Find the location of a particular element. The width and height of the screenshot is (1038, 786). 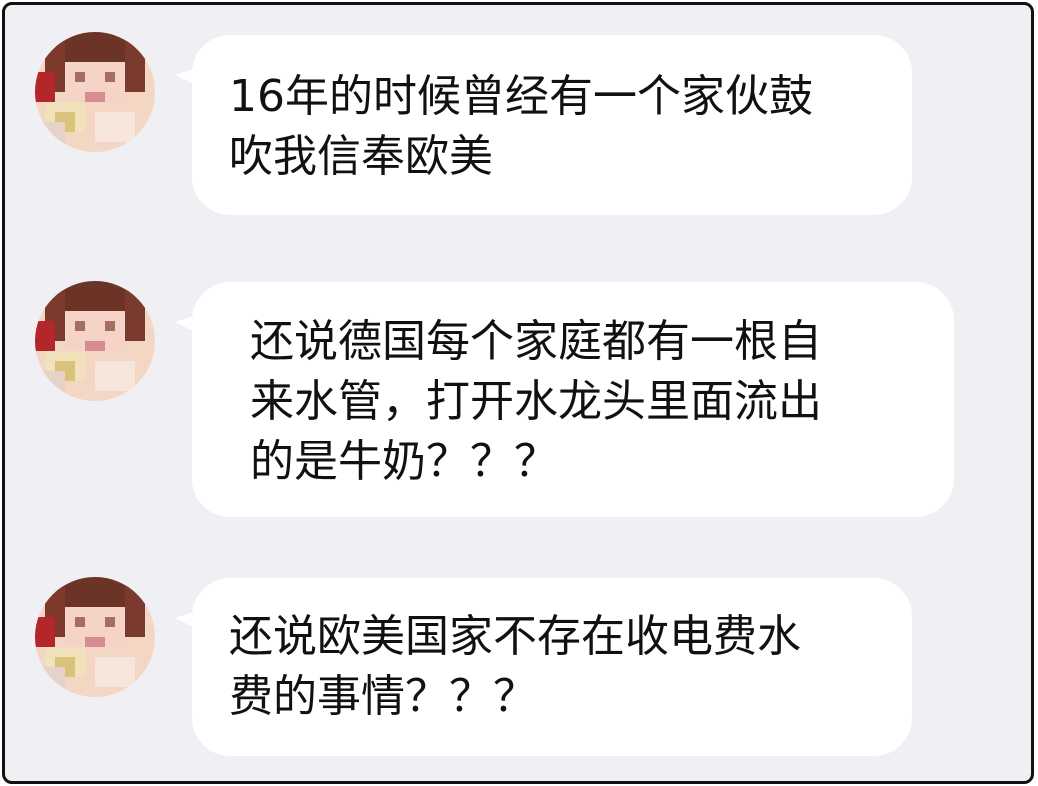

message-text: 还说欧美国家不存在收电费水 费的事情？？？ is located at coordinates (515, 666).